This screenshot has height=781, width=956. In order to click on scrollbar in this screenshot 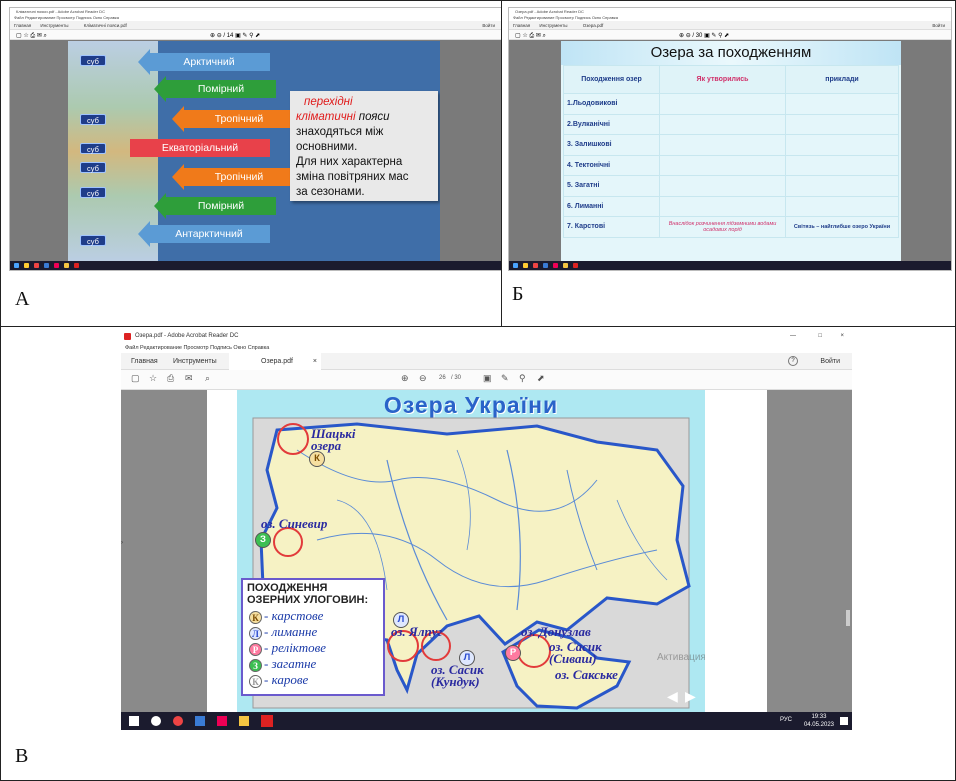, I will do `click(848, 618)`.